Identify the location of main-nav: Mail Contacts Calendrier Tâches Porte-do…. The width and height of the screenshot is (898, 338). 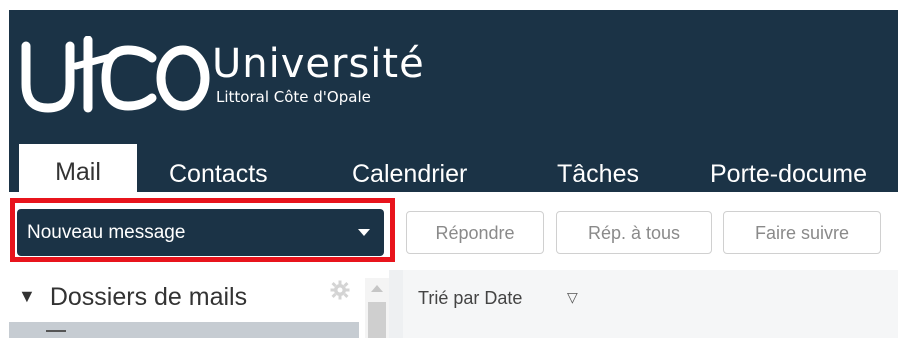
(453, 168).